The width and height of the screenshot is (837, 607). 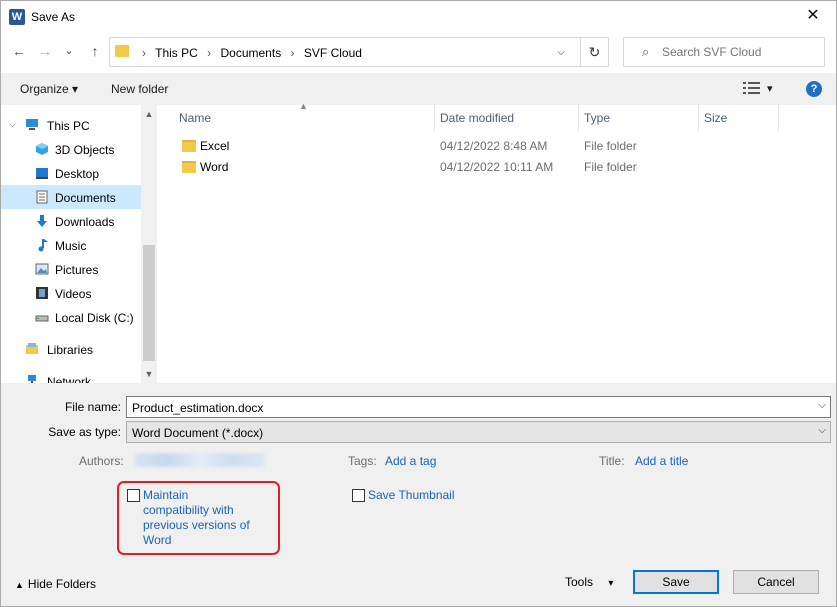 I want to click on save-type-value: Word Document (*.docx), so click(x=198, y=433).